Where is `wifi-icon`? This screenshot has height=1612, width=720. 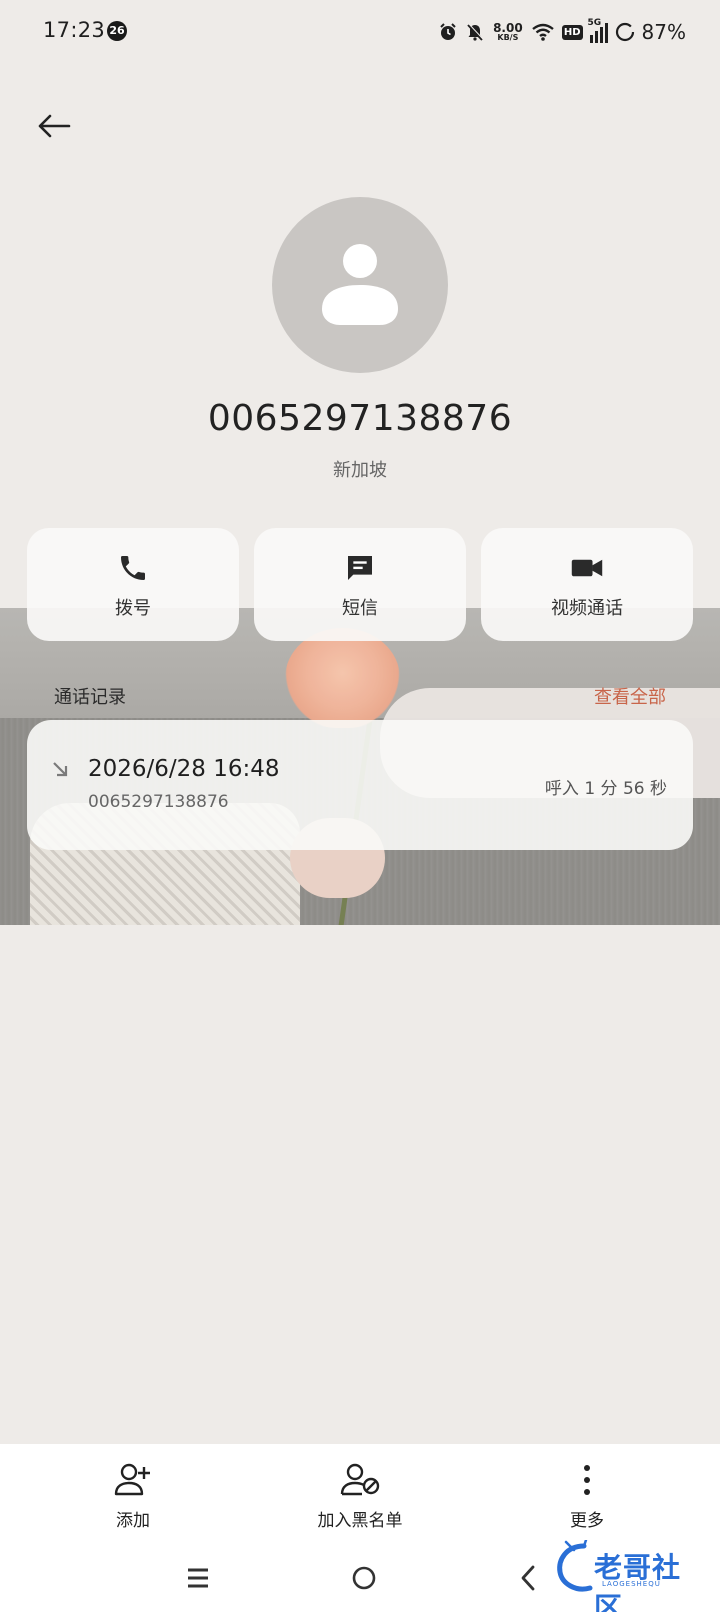
wifi-icon is located at coordinates (543, 32).